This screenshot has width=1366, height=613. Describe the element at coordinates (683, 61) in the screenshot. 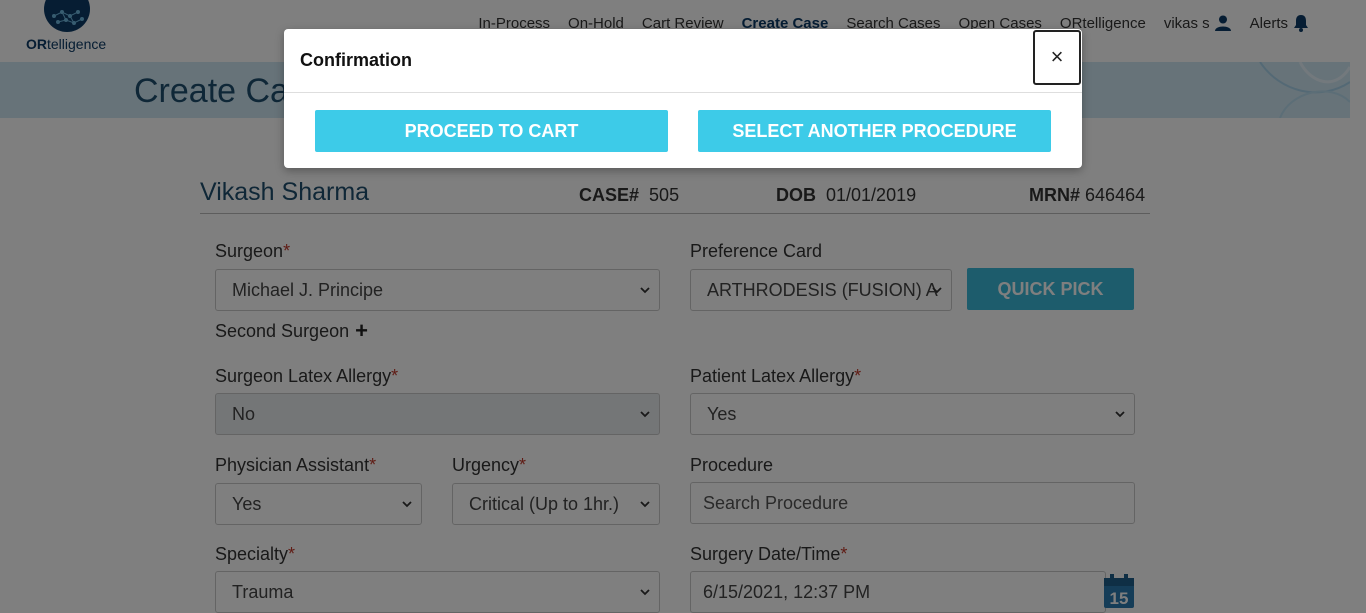

I see `modal-header: Confirmation ×` at that location.